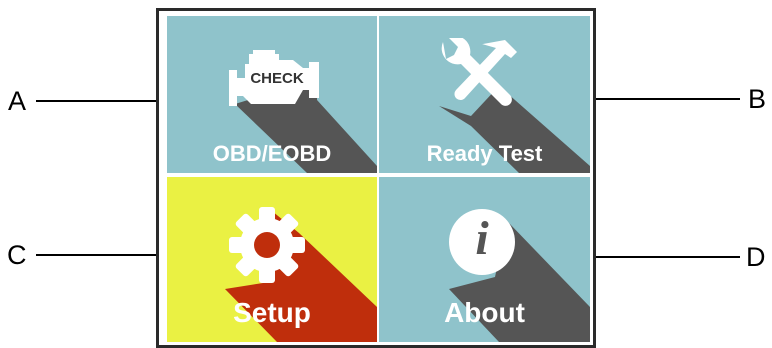 This screenshot has height=348, width=772. What do you see at coordinates (17, 255) in the screenshot?
I see `callout-label-c: C` at bounding box center [17, 255].